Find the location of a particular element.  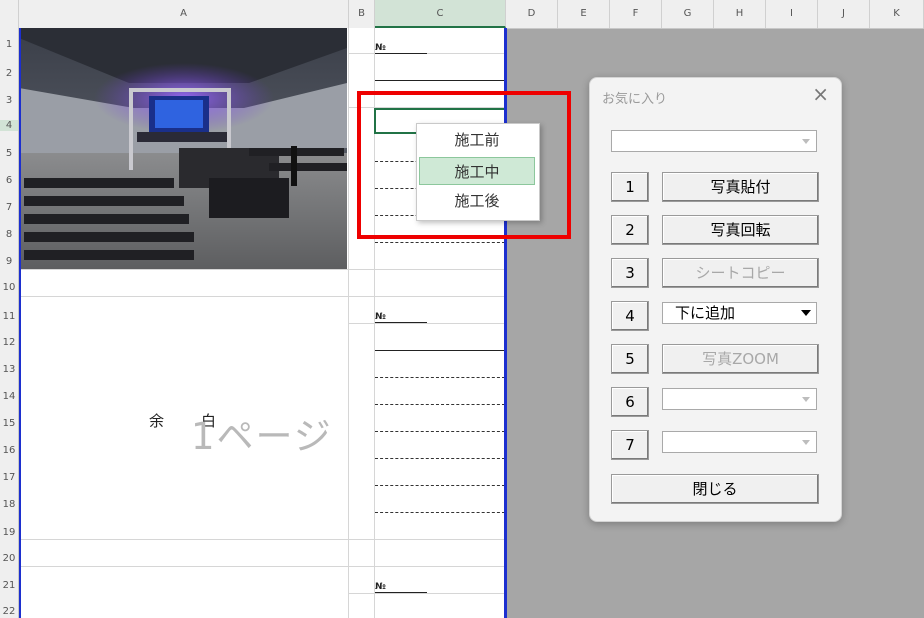

top-combo-box is located at coordinates (714, 141).